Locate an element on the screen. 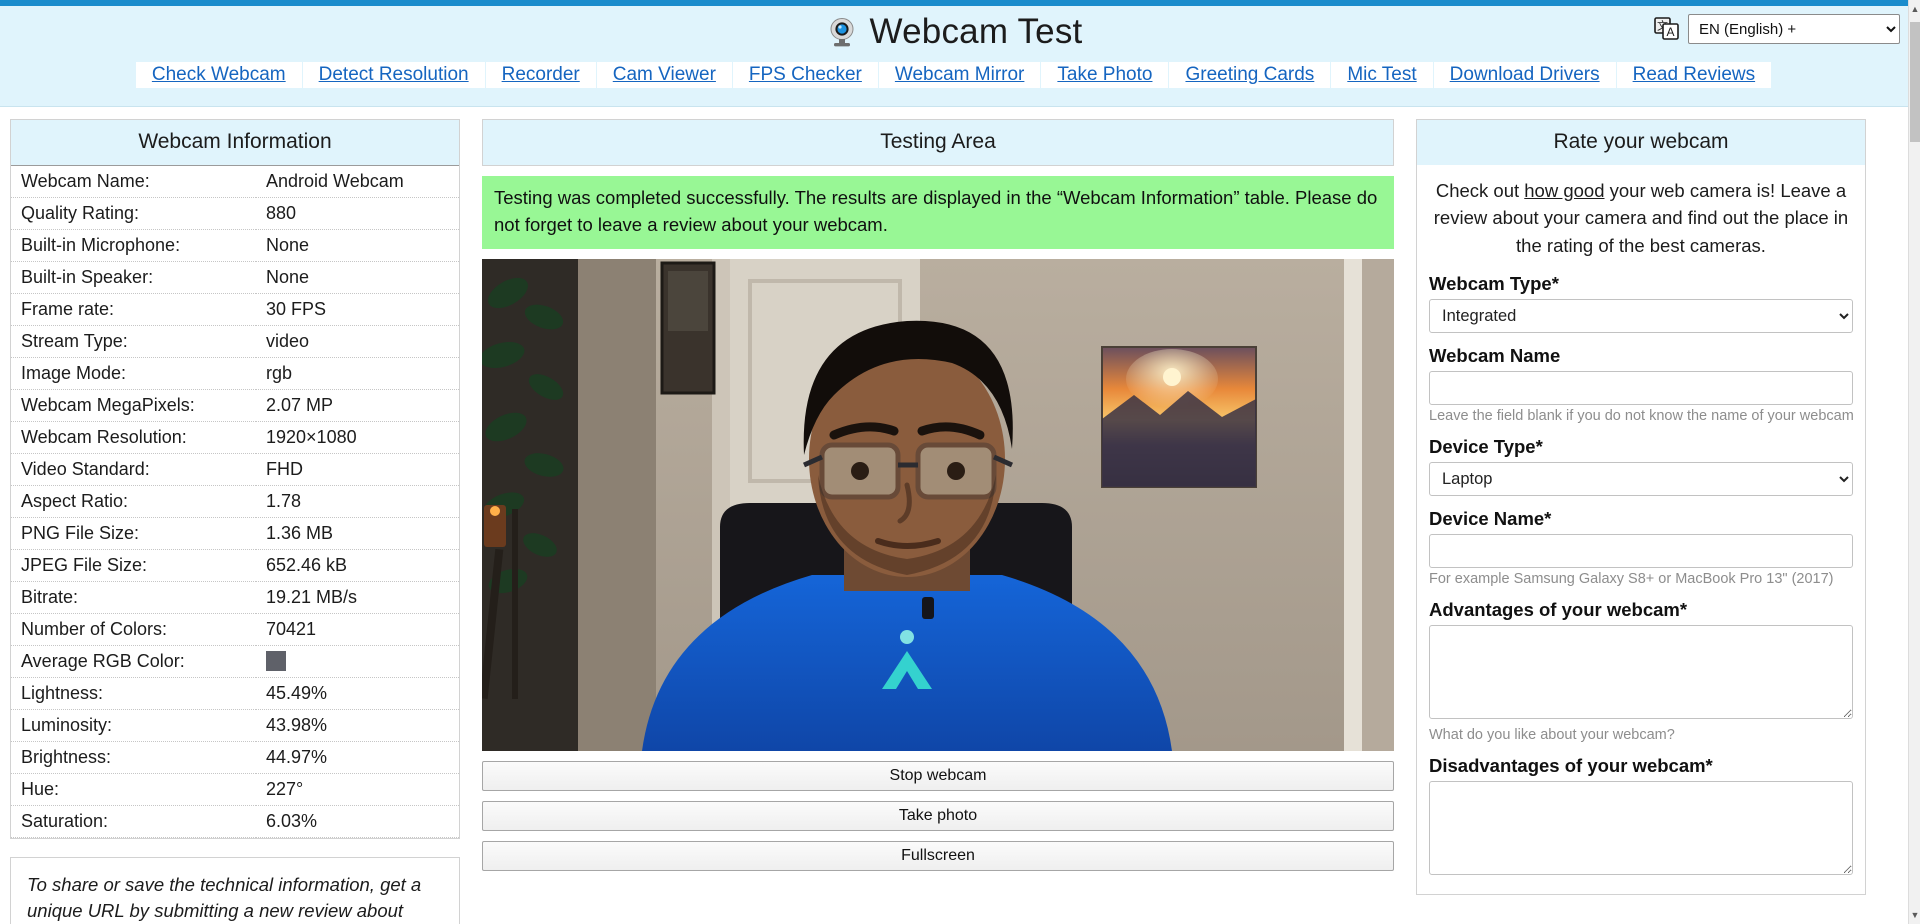 Image resolution: width=1920 pixels, height=924 pixels. nav-link-check-webcam: Check Webcam is located at coordinates (218, 75).